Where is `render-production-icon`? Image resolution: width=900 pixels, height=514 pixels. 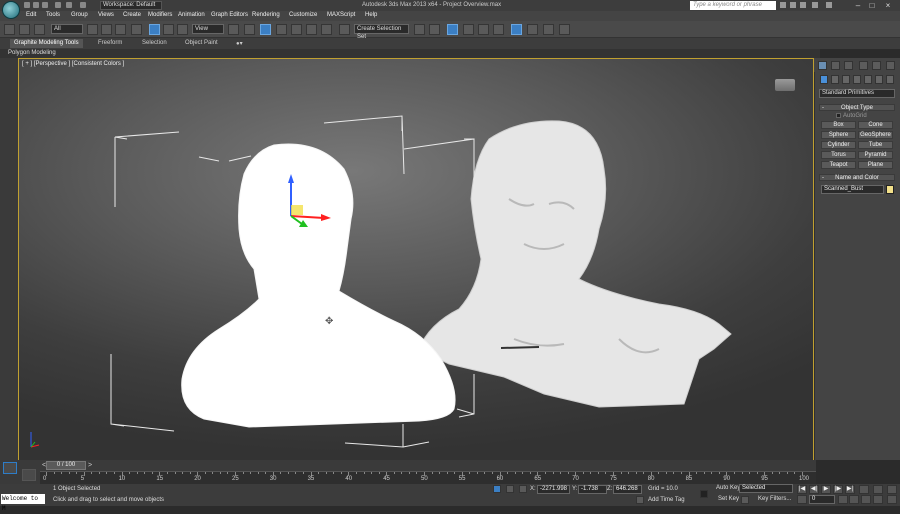
render-production-icon is located at coordinates (564, 29).